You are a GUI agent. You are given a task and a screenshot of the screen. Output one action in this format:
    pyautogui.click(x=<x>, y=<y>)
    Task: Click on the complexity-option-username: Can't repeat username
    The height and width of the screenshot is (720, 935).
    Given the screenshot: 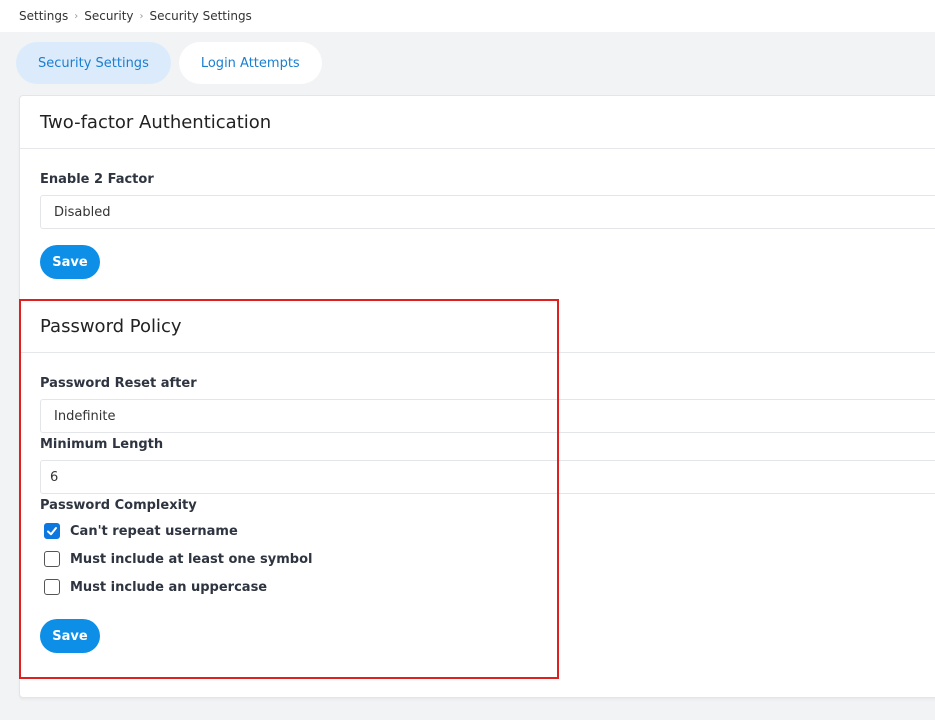 What is the action you would take?
    pyautogui.click(x=141, y=531)
    